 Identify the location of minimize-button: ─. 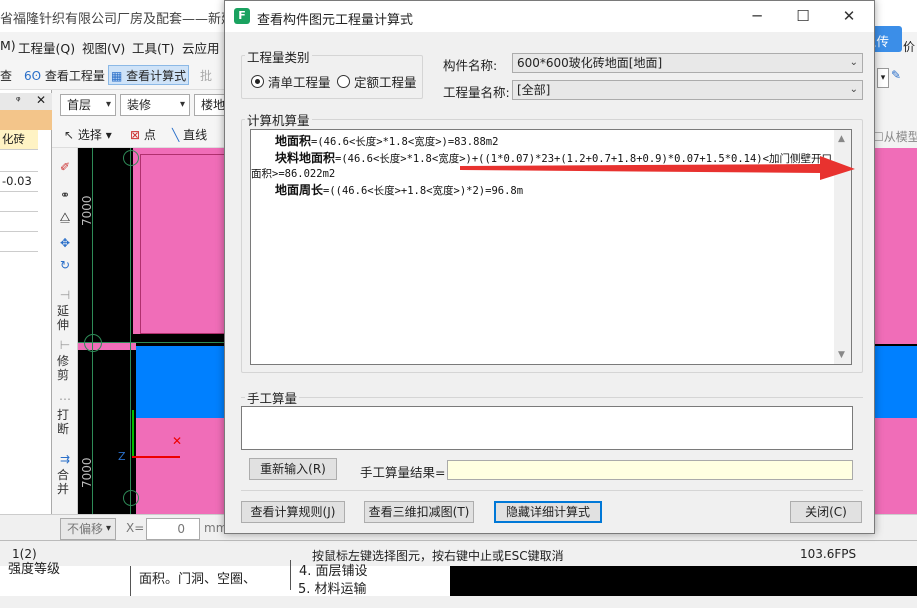
(757, 16).